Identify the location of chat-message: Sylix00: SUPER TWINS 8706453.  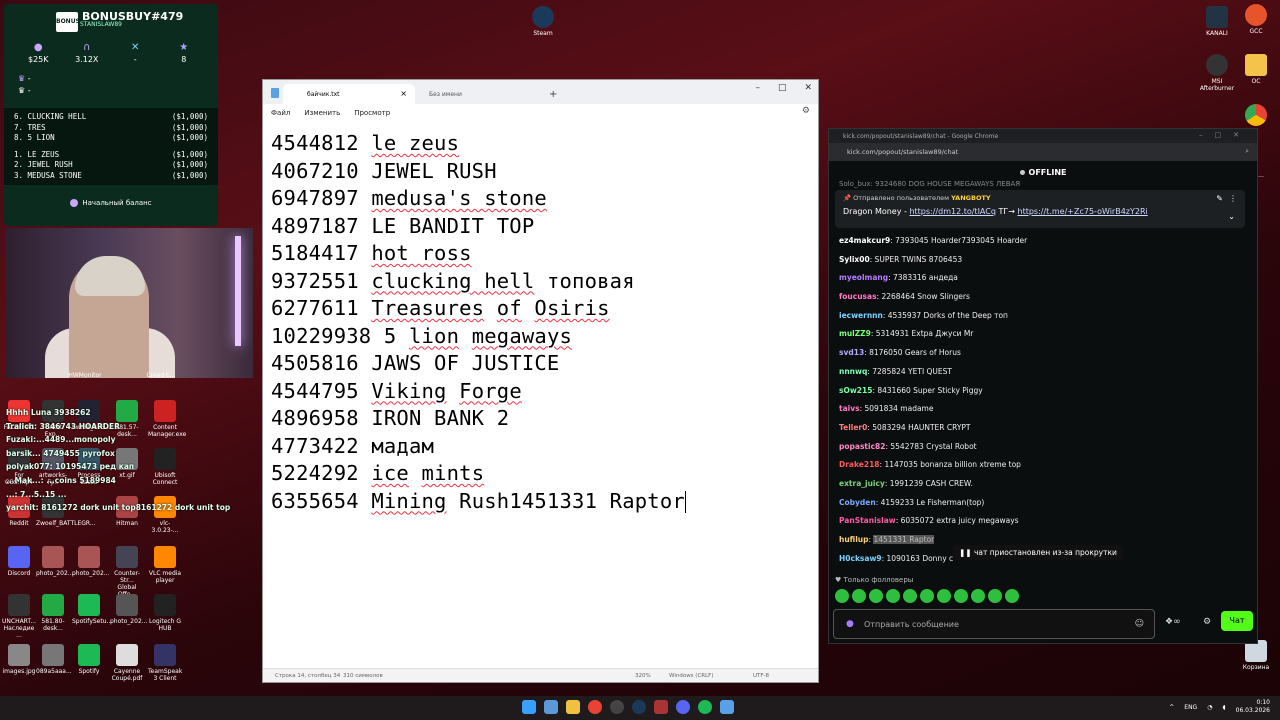
(1044, 264).